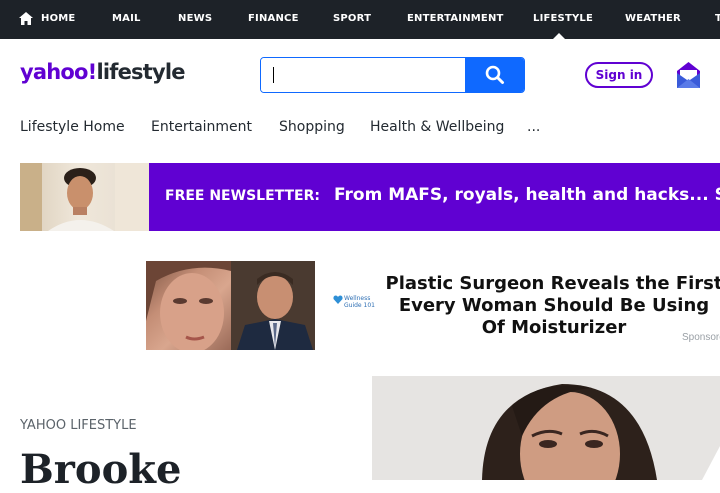 This screenshot has width=720, height=493. Describe the element at coordinates (273, 18) in the screenshot. I see `top-nav-finance: FINANCE` at that location.